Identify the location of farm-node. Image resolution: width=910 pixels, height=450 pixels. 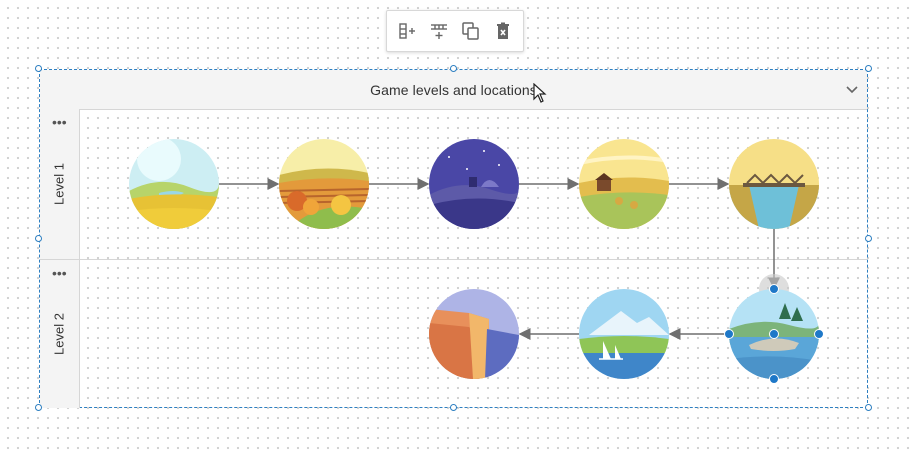
(624, 184).